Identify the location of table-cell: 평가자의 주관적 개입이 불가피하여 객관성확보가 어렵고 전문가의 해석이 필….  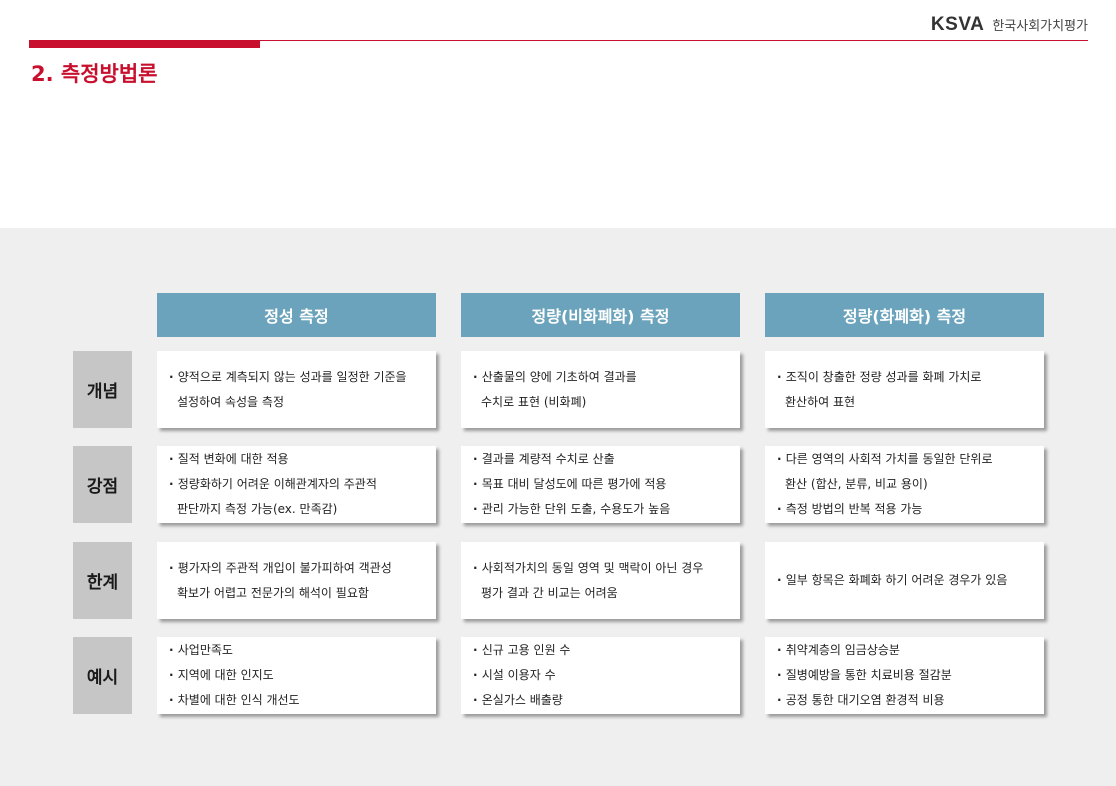
(296, 580).